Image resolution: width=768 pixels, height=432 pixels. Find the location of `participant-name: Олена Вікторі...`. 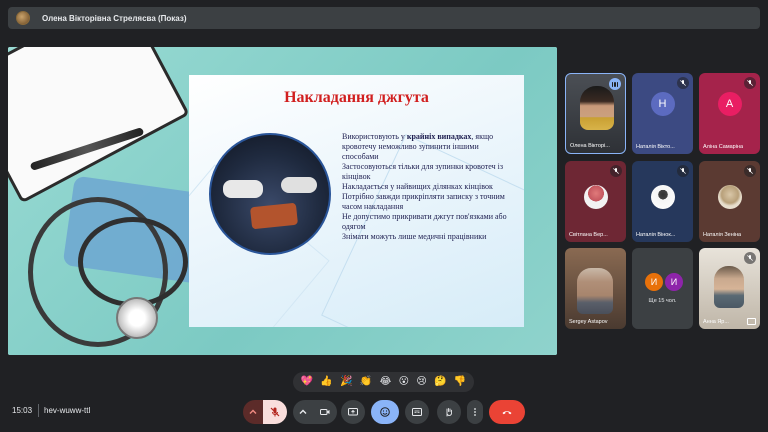

participant-name: Олена Вікторі... is located at coordinates (590, 146).